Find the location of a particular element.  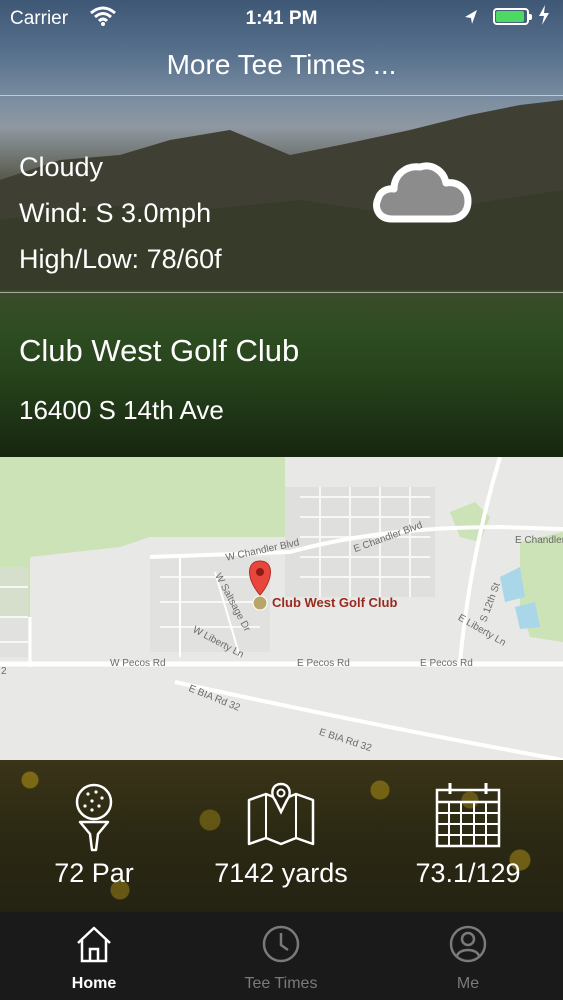

tab-me: Me is located at coordinates (468, 958).